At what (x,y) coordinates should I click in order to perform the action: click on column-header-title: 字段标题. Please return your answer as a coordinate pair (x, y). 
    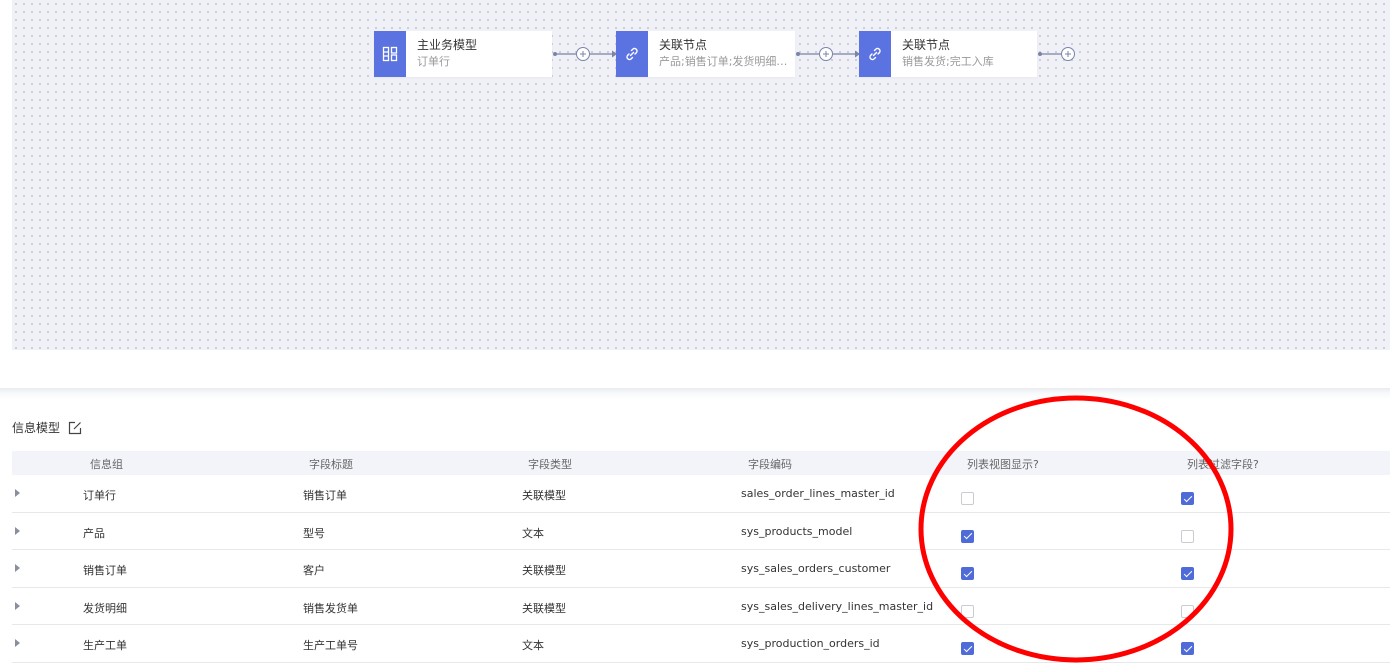
    Looking at the image, I should click on (331, 464).